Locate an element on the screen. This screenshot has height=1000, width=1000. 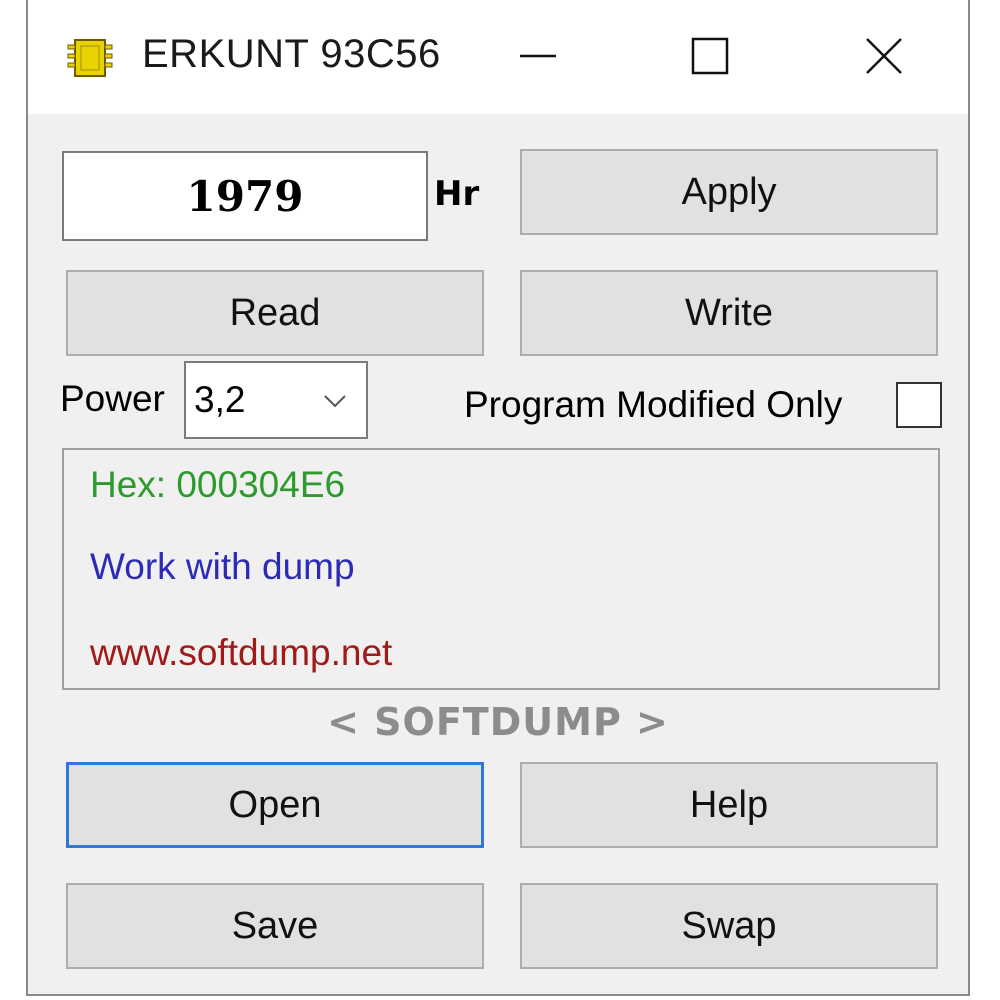
swap-button: Swap is located at coordinates (729, 926).